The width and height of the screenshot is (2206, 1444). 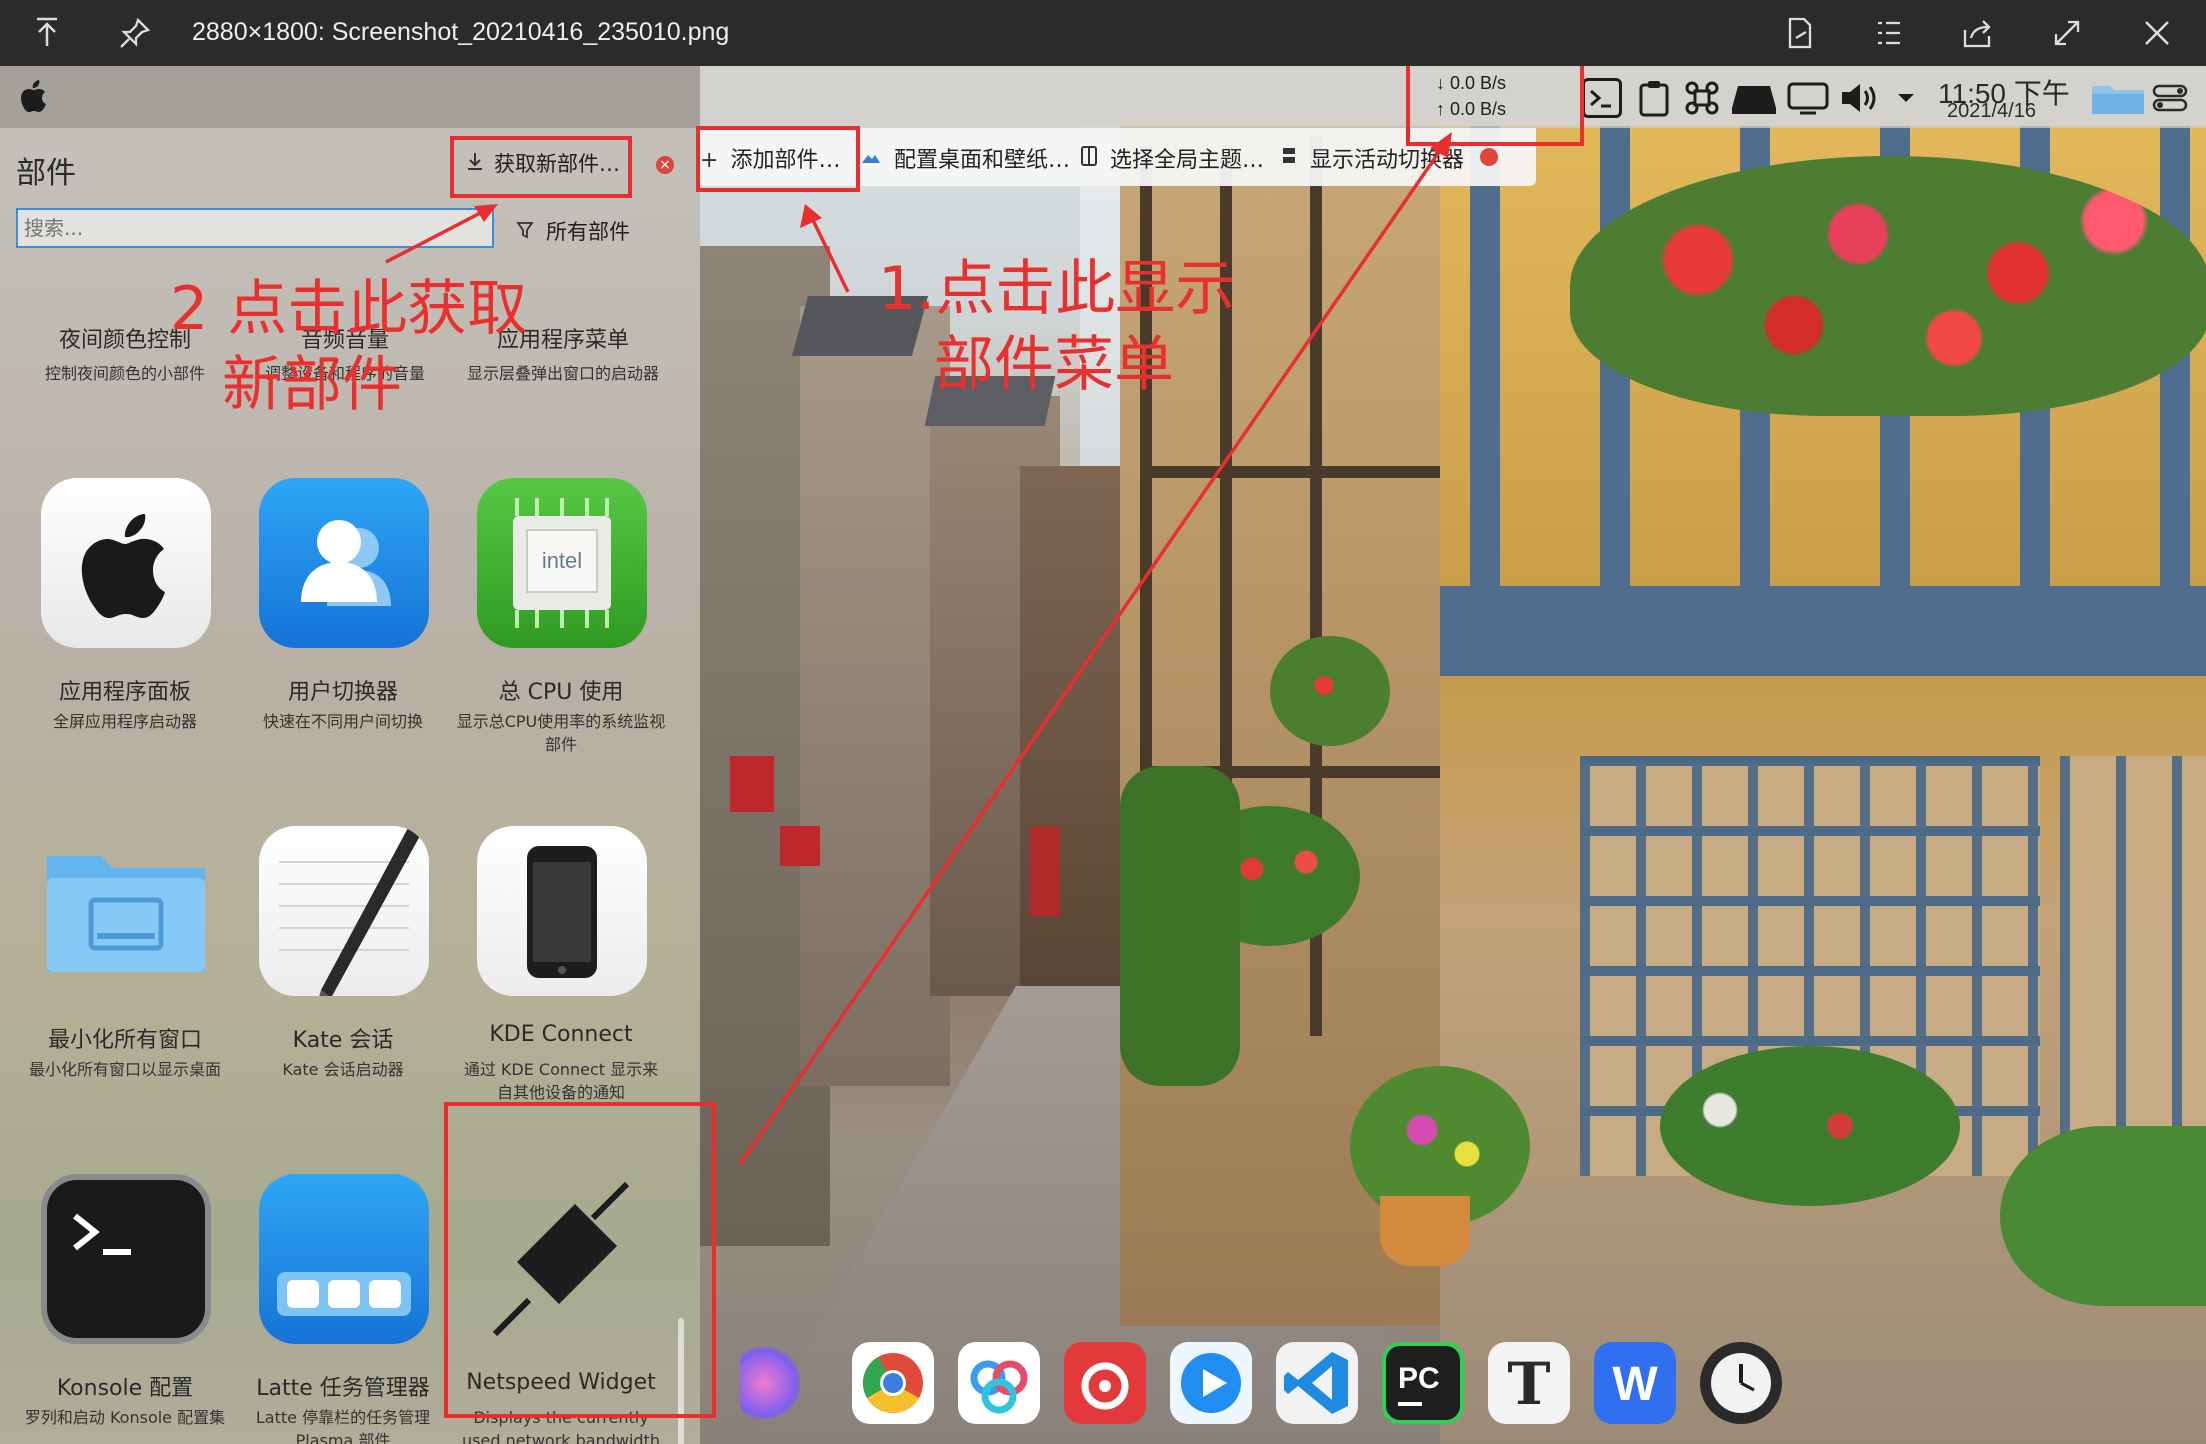 I want to click on highlight-add-widgets-box, so click(x=778, y=159).